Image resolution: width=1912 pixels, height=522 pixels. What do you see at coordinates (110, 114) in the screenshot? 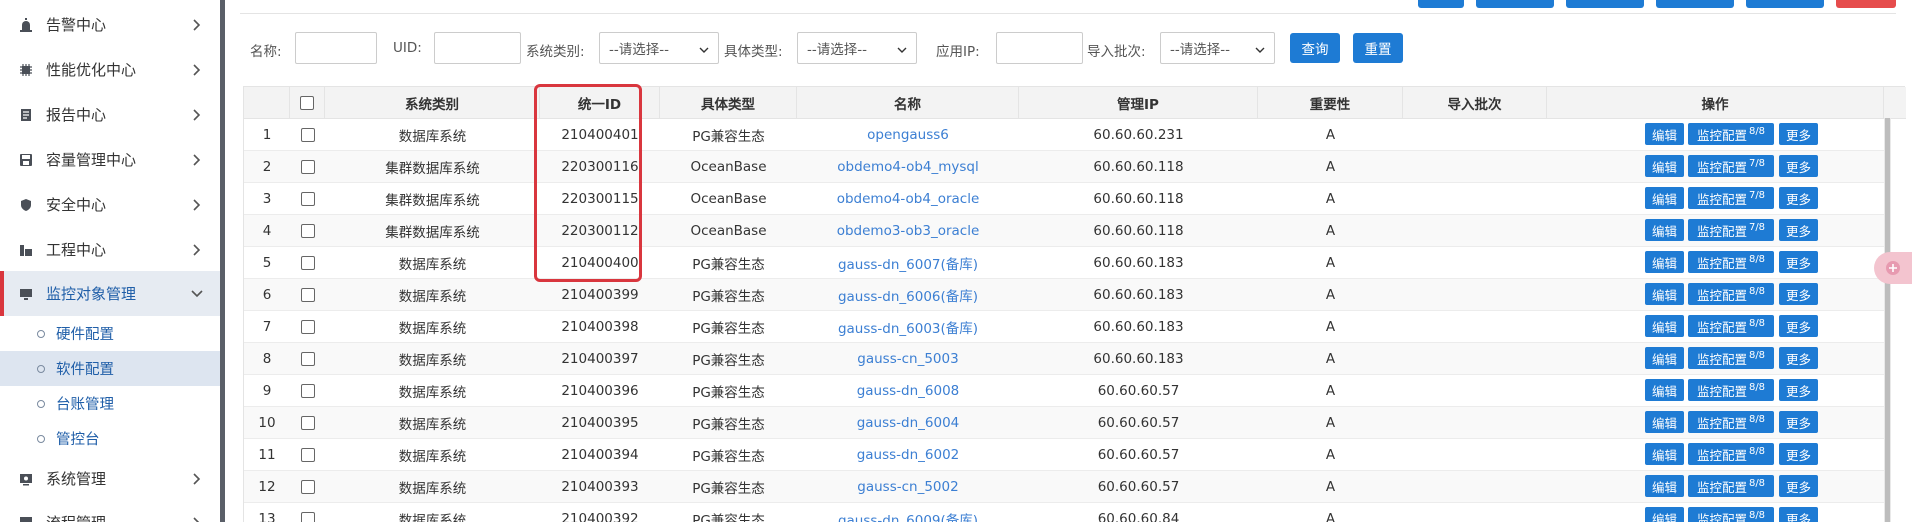
I see `sidebar-item-report: 报告中心` at bounding box center [110, 114].